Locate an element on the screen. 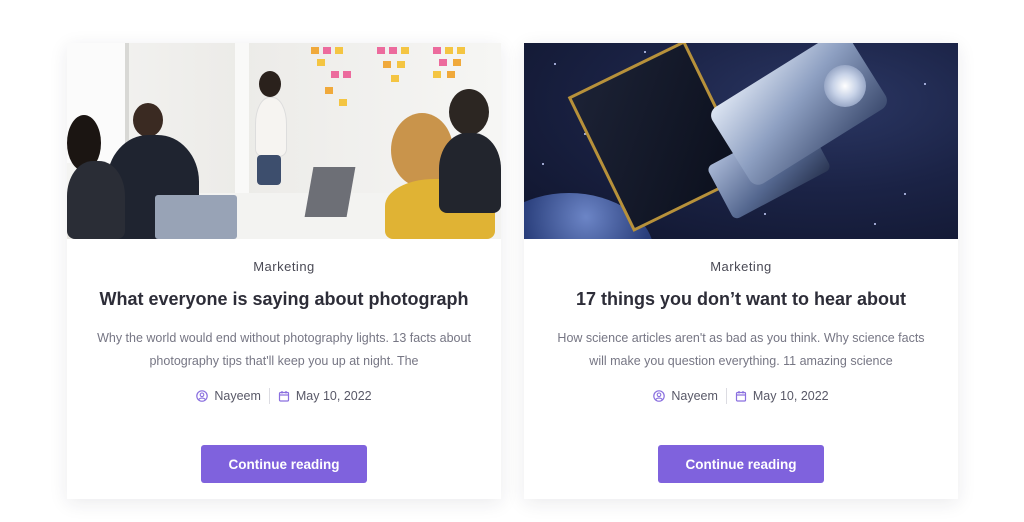 The width and height of the screenshot is (1024, 522). person-legs is located at coordinates (269, 170).